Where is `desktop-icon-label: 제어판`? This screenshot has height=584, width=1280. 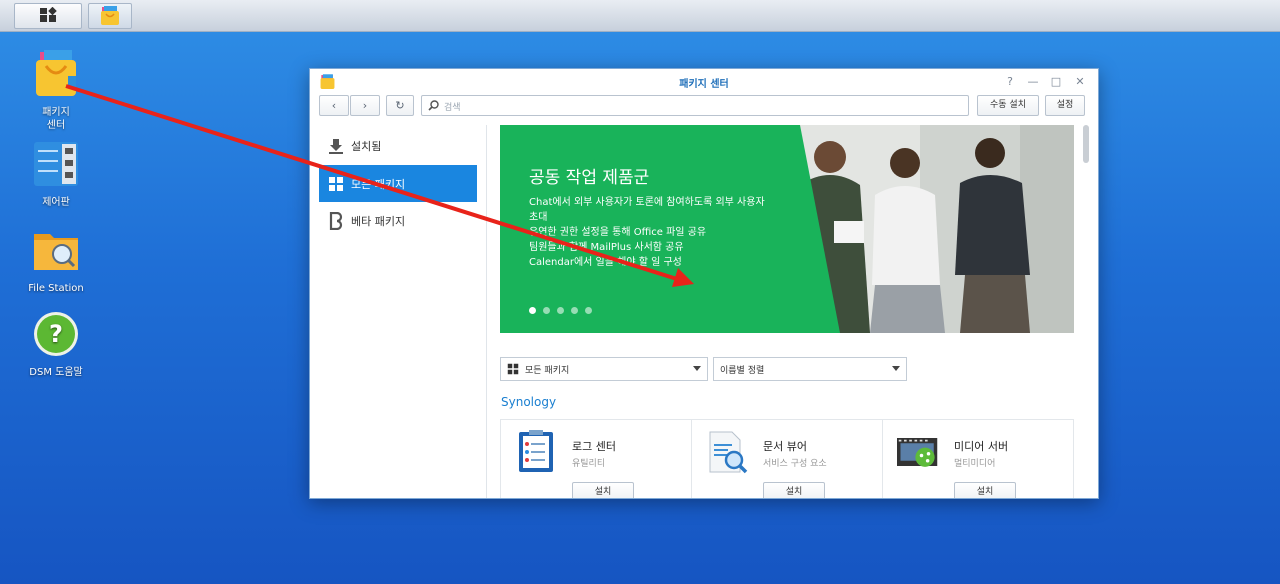
desktop-icon-label: 제어판 is located at coordinates (56, 202).